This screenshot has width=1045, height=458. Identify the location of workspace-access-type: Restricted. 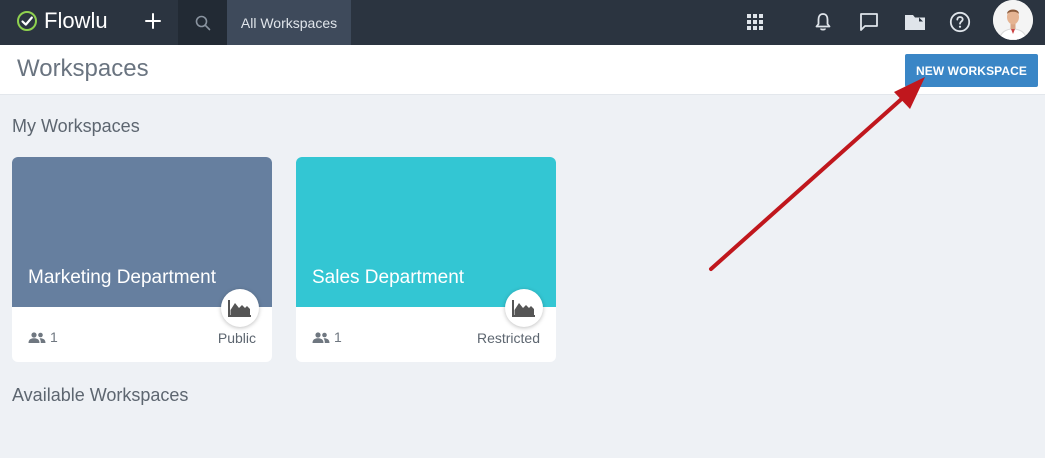
(508, 338).